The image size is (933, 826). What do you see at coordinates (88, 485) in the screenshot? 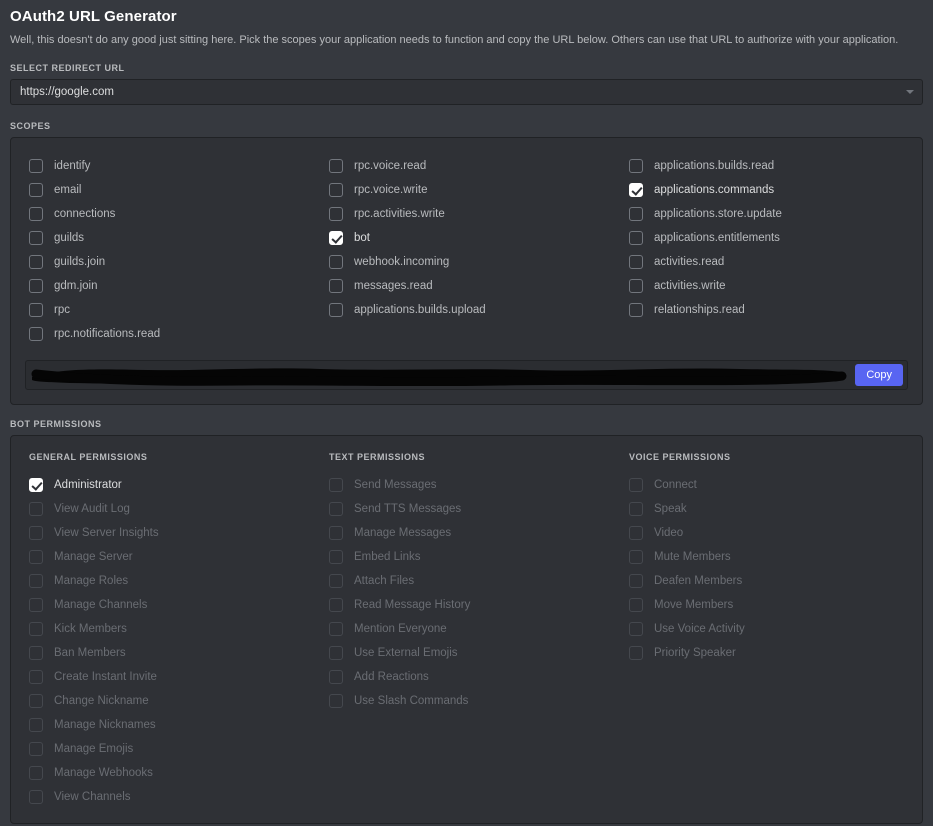
I see `permission-label: Administrator` at bounding box center [88, 485].